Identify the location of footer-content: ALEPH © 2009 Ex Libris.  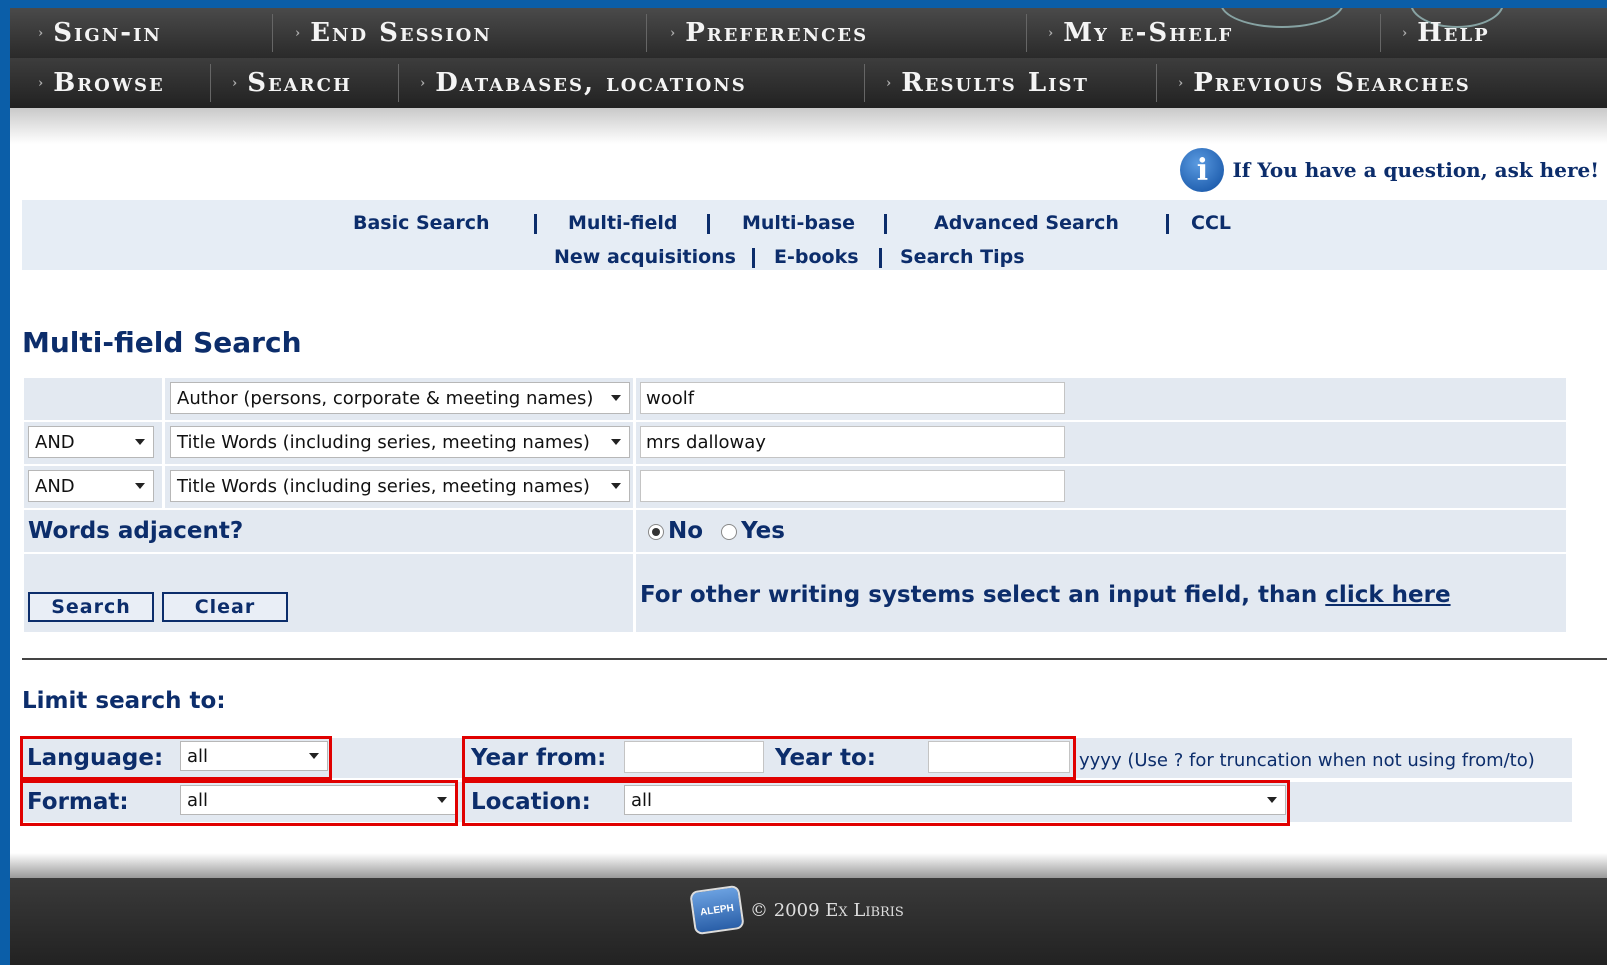
(796, 910).